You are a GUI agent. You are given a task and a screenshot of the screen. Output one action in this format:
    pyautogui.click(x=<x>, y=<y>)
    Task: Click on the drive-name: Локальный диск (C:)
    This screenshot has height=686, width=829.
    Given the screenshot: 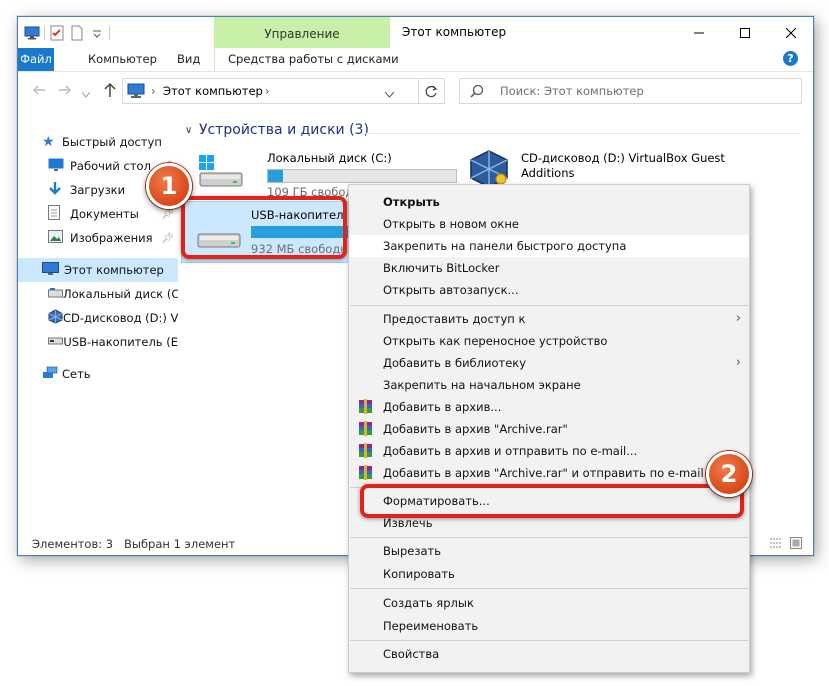 What is the action you would take?
    pyautogui.click(x=329, y=158)
    